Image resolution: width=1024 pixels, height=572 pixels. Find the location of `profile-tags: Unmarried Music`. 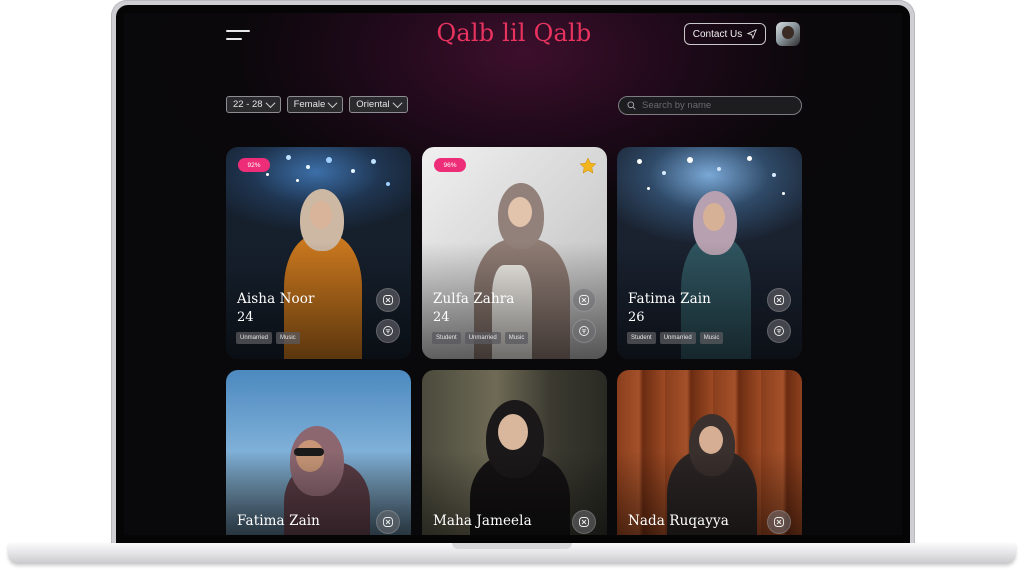

profile-tags: Unmarried Music is located at coordinates (268, 338).